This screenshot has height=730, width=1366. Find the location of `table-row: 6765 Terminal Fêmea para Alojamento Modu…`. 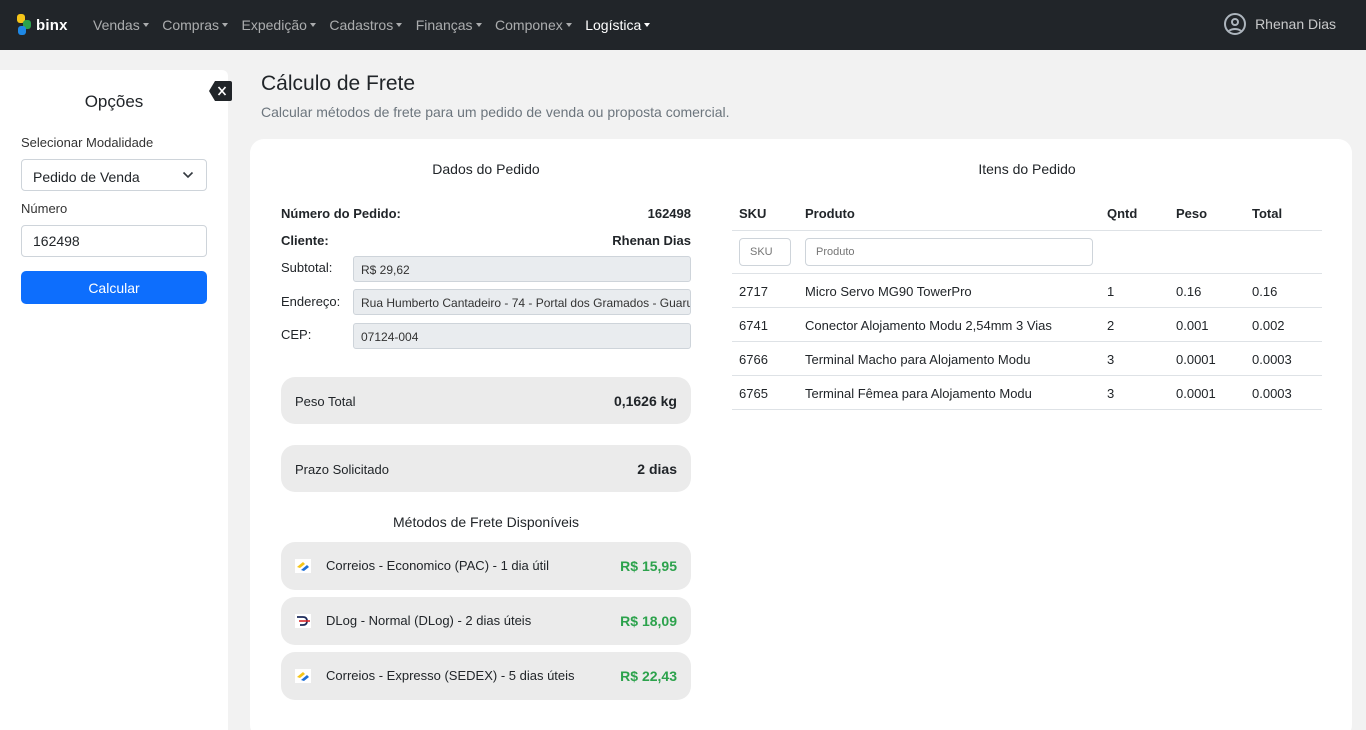

table-row: 6765 Terminal Fêmea para Alojamento Modu… is located at coordinates (1027, 393).